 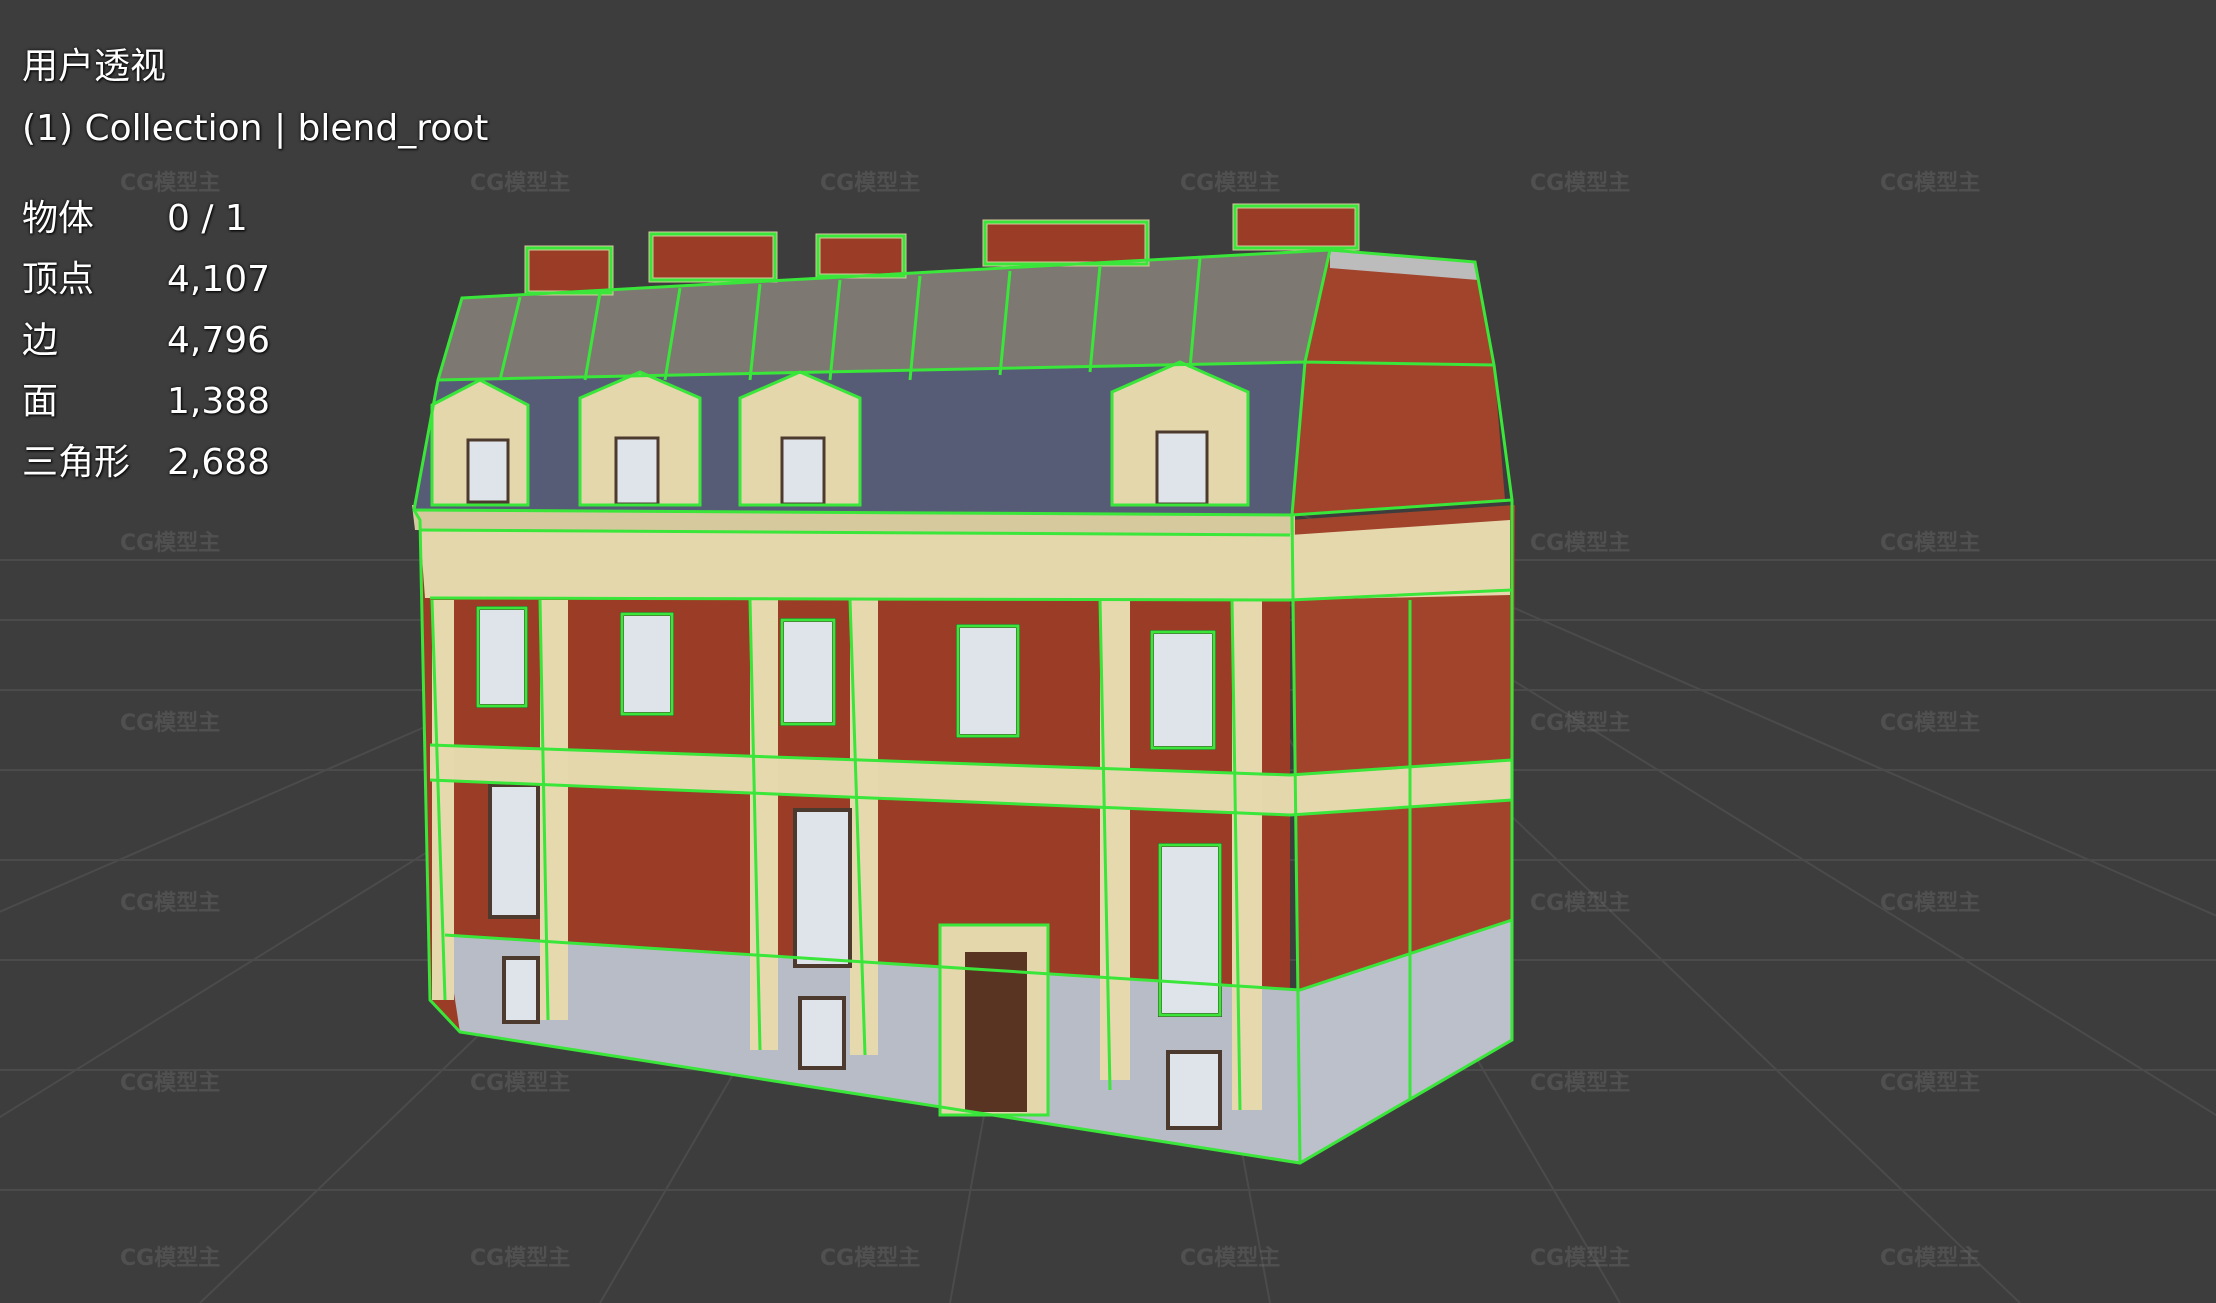 I want to click on stone-band-upper, so click(x=855, y=565).